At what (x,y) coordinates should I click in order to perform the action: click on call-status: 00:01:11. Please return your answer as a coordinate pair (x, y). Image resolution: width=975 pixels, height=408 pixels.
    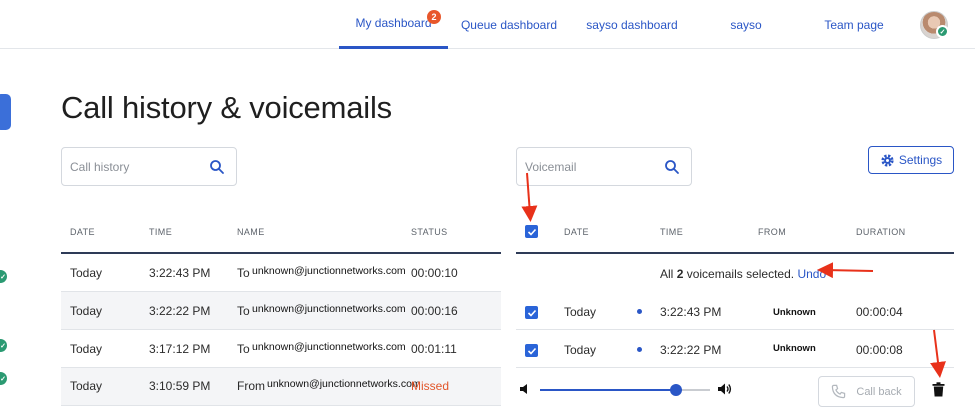
    Looking at the image, I should click on (434, 349).